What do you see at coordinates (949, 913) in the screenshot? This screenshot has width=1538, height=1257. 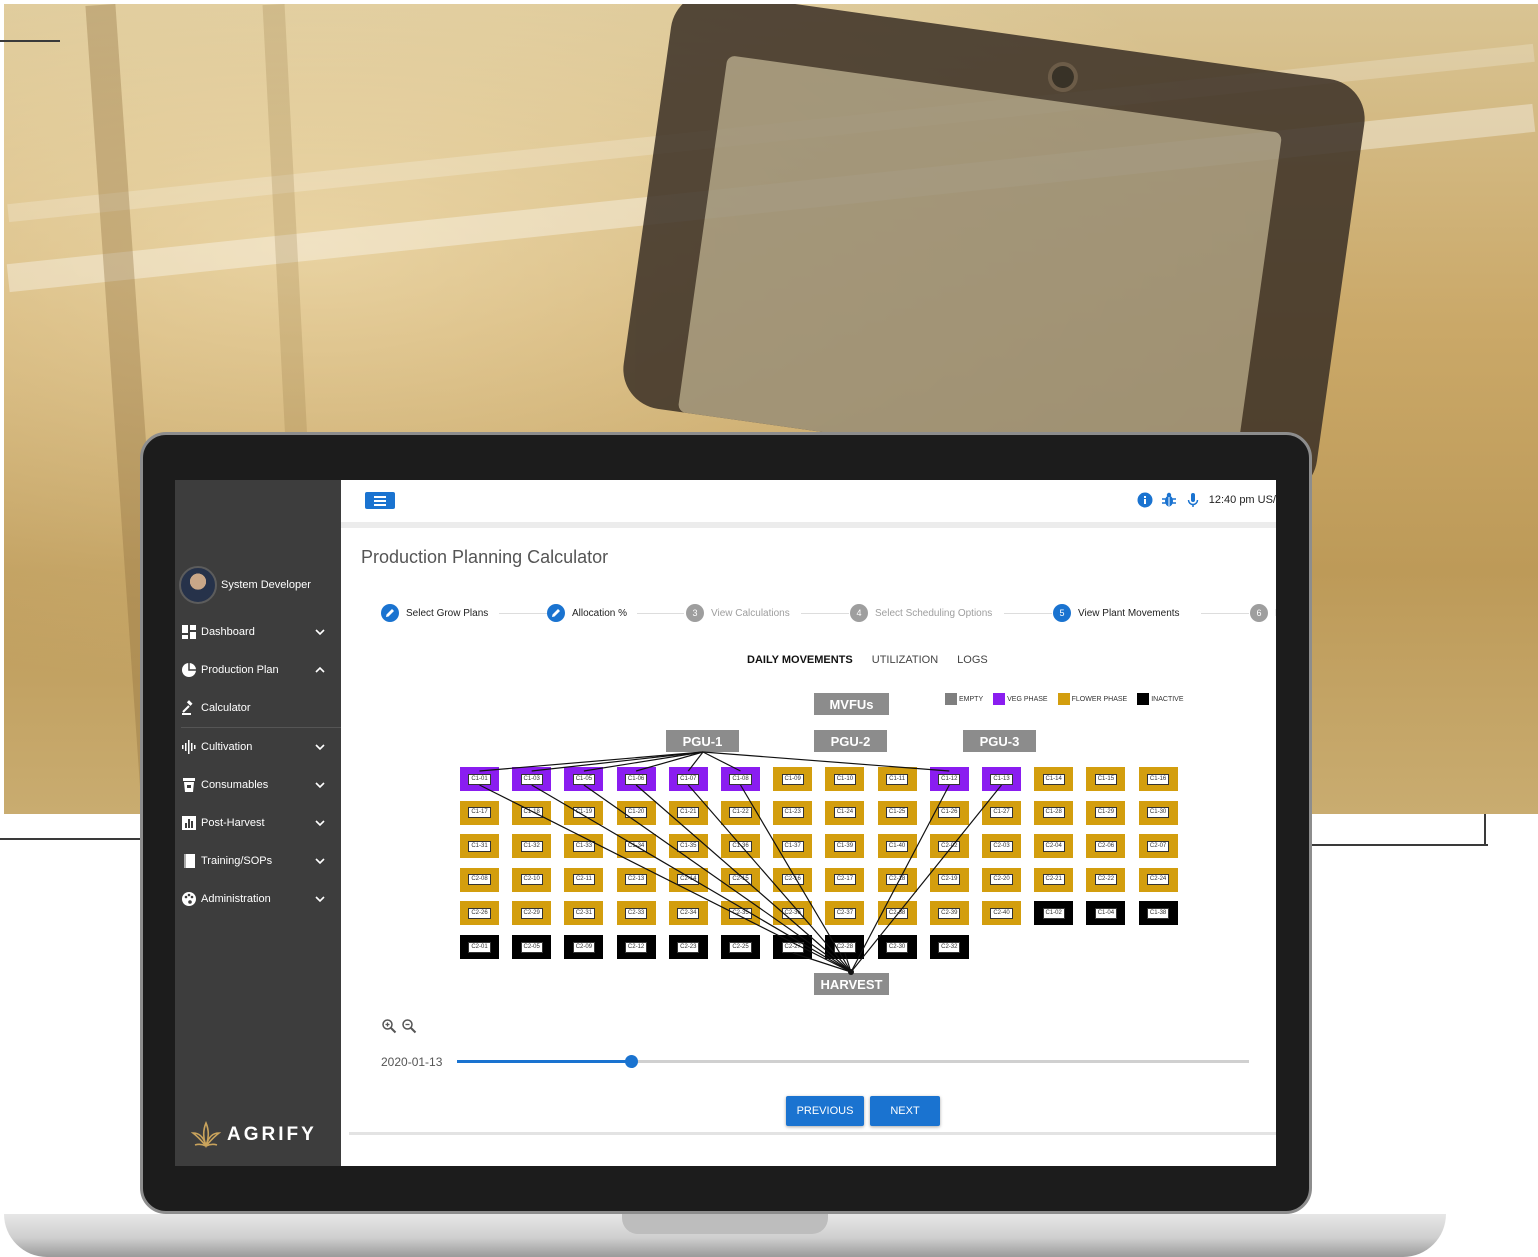 I see `grid-cell: C2-39` at bounding box center [949, 913].